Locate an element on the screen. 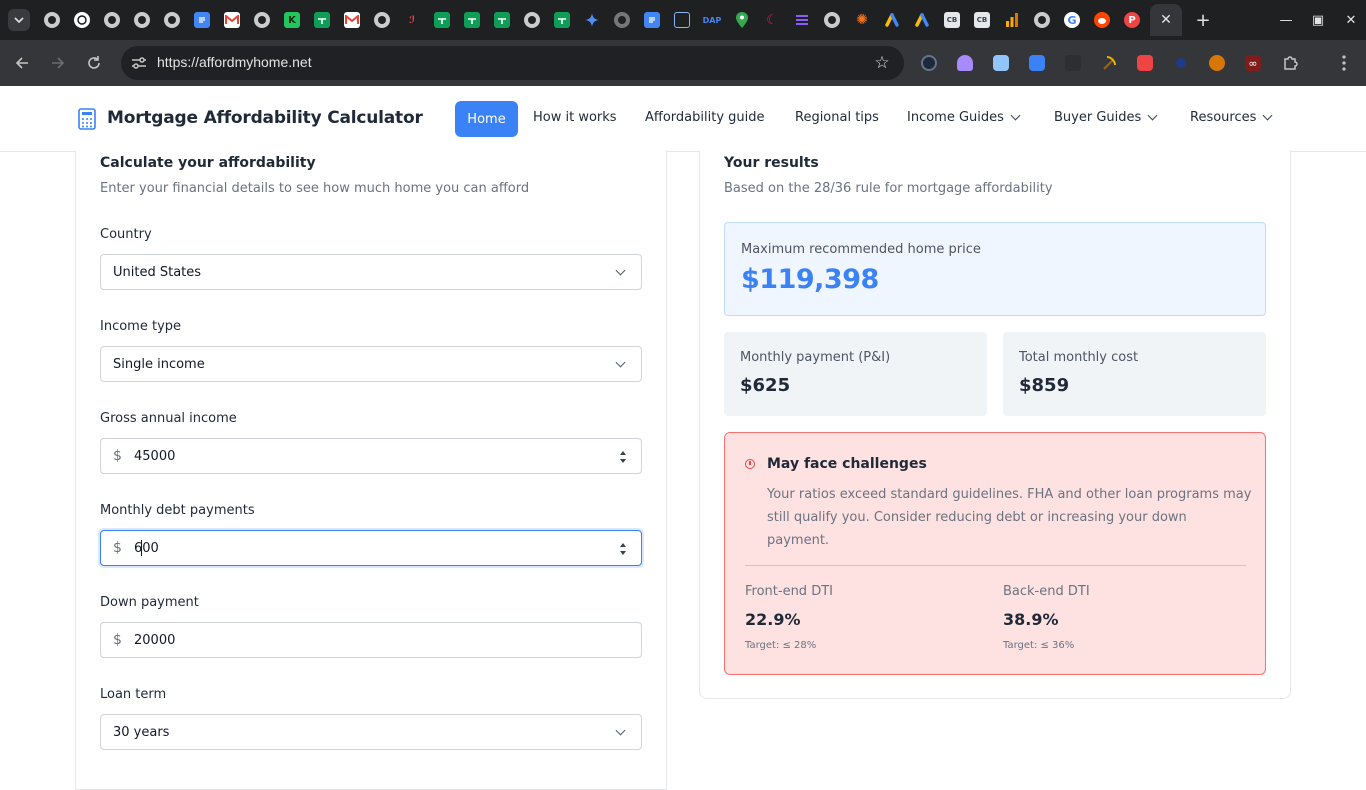 The width and height of the screenshot is (1366, 790). browser-tab: ✺ is located at coordinates (862, 20).